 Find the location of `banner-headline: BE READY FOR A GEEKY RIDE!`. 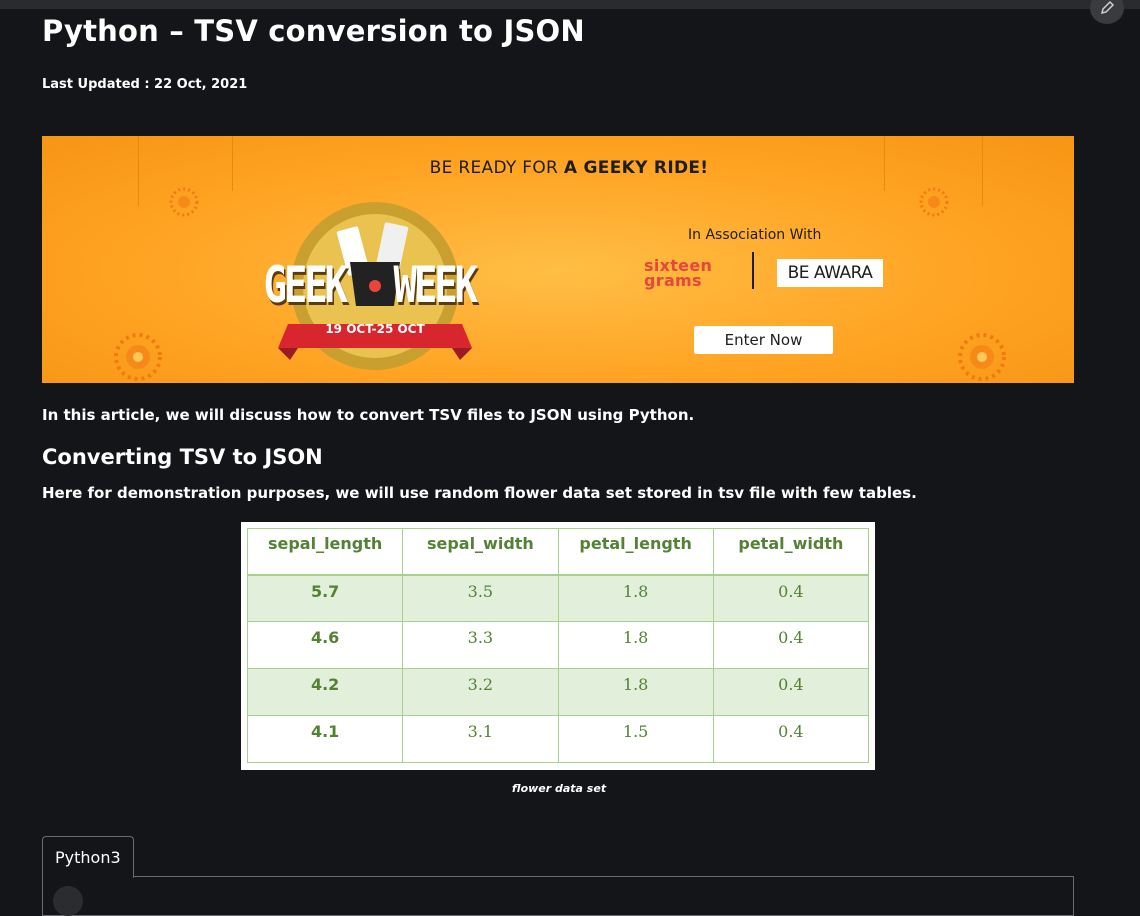

banner-headline: BE READY FOR A GEEKY RIDE! is located at coordinates (569, 168).